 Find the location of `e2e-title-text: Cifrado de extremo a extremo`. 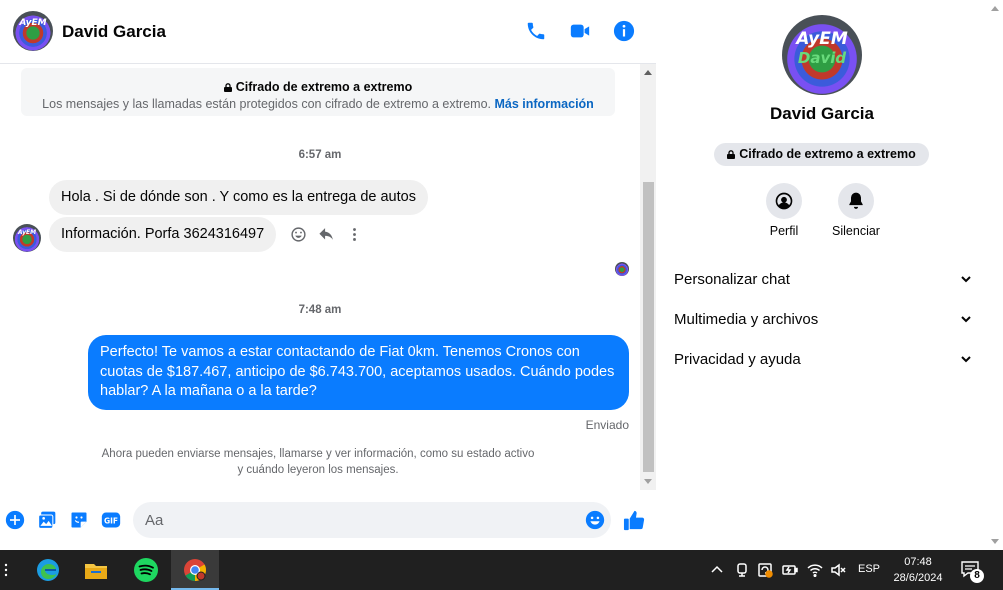

e2e-title-text: Cifrado de extremo a extremo is located at coordinates (324, 87).